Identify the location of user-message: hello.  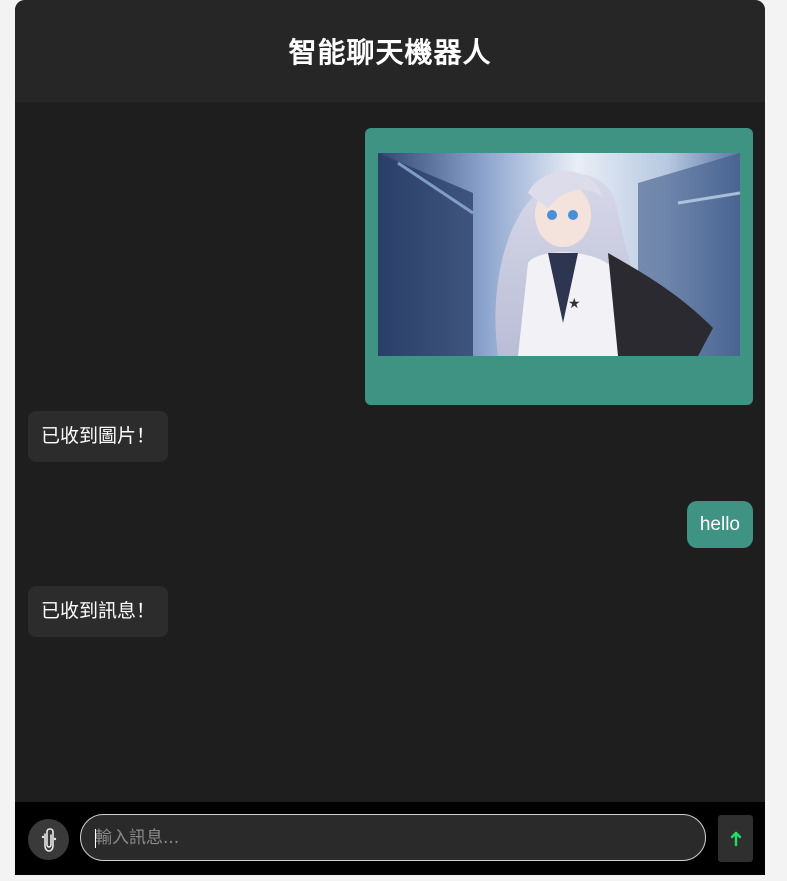
(719, 524).